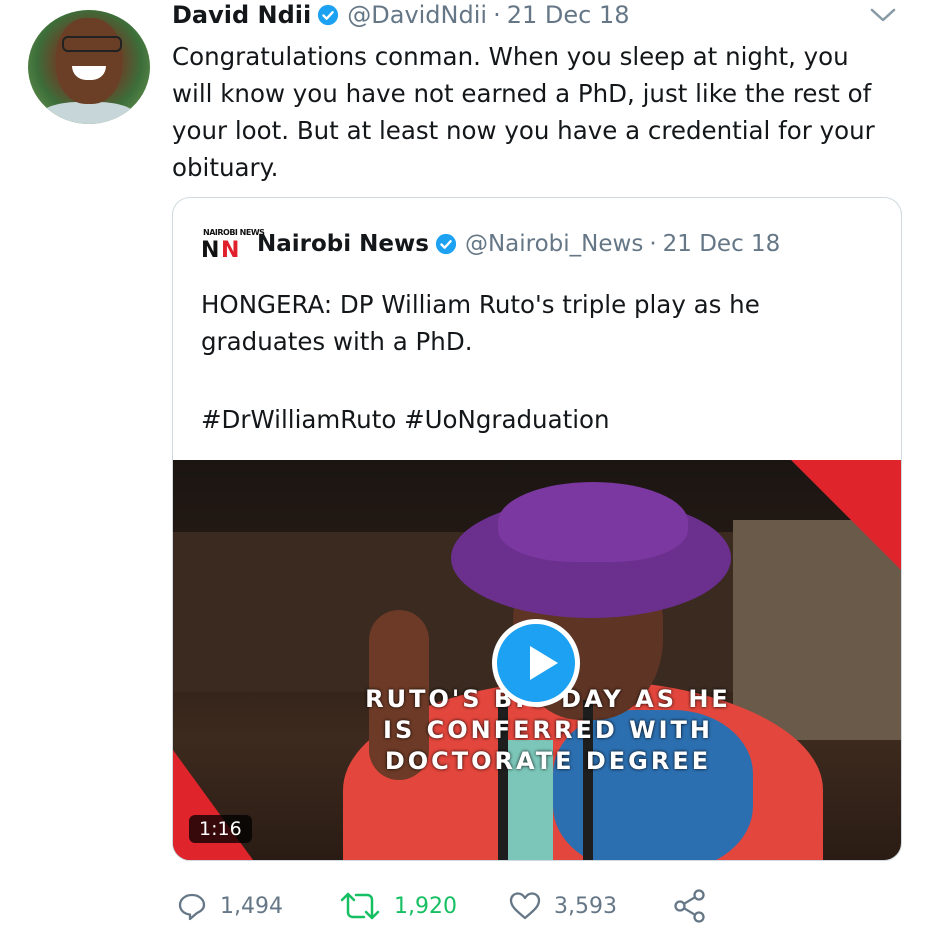 The height and width of the screenshot is (931, 926). I want to click on logo-letter-1: N, so click(210, 250).